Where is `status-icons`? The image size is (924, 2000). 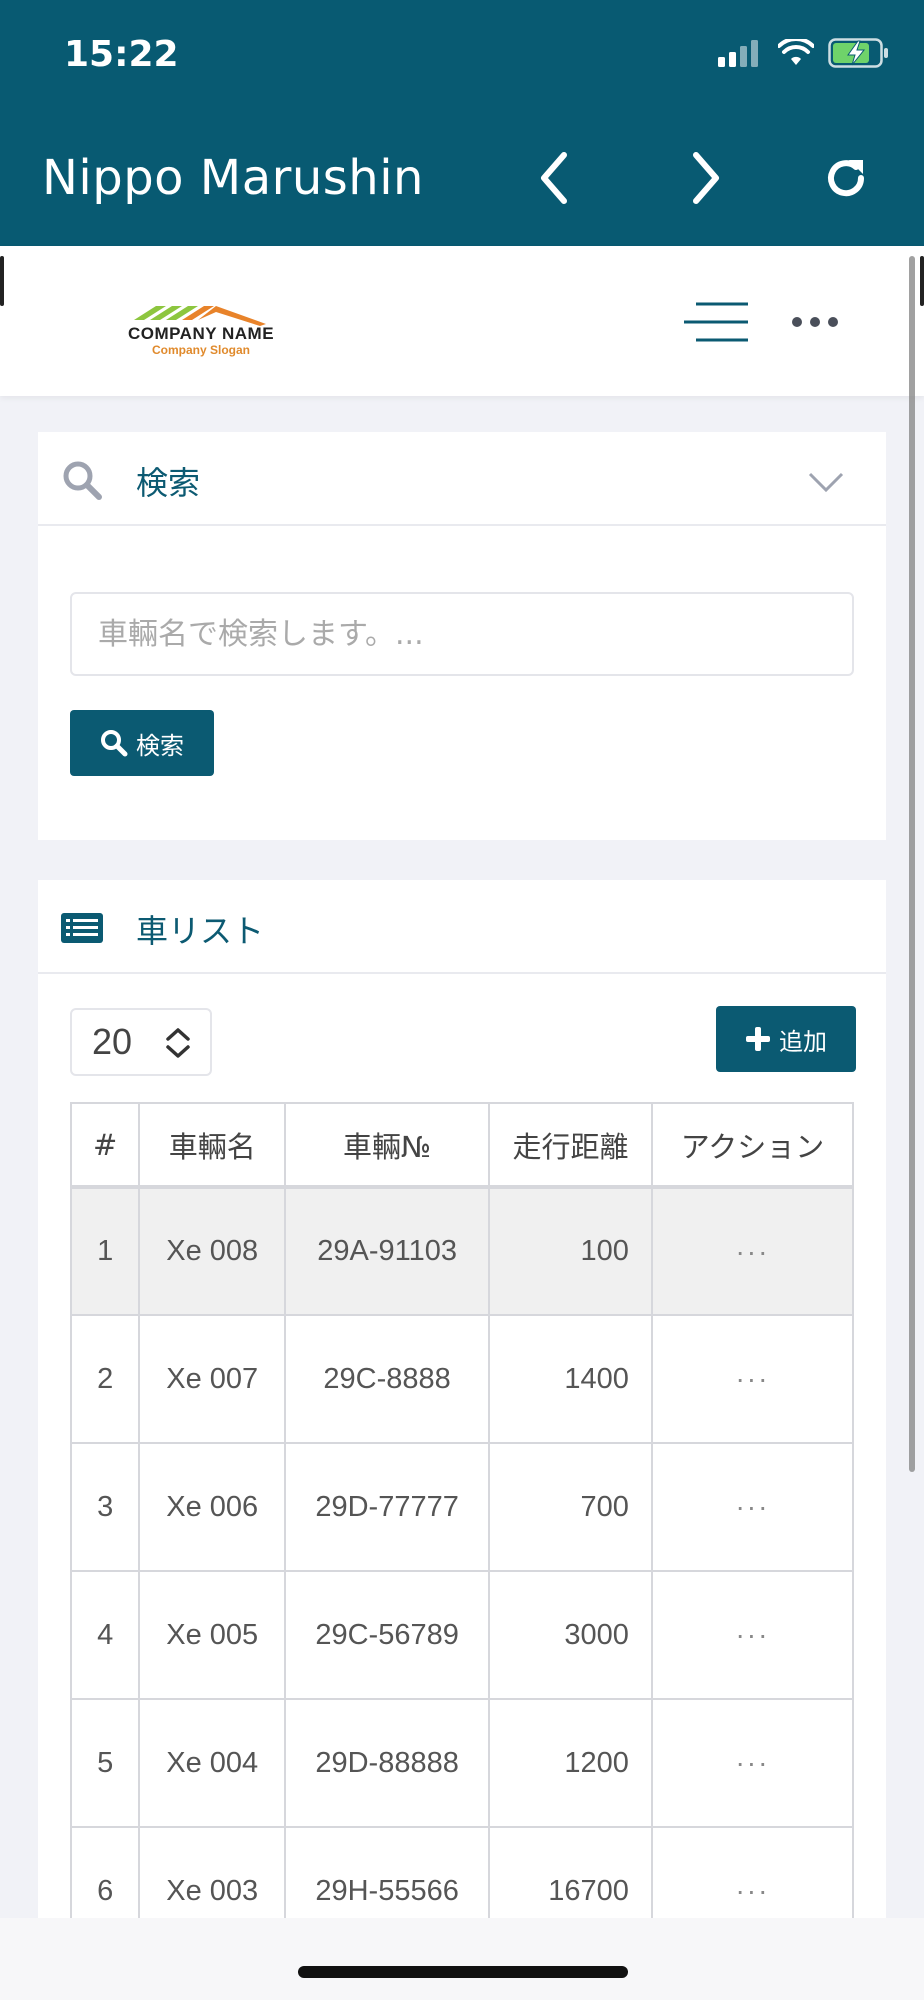 status-icons is located at coordinates (804, 53).